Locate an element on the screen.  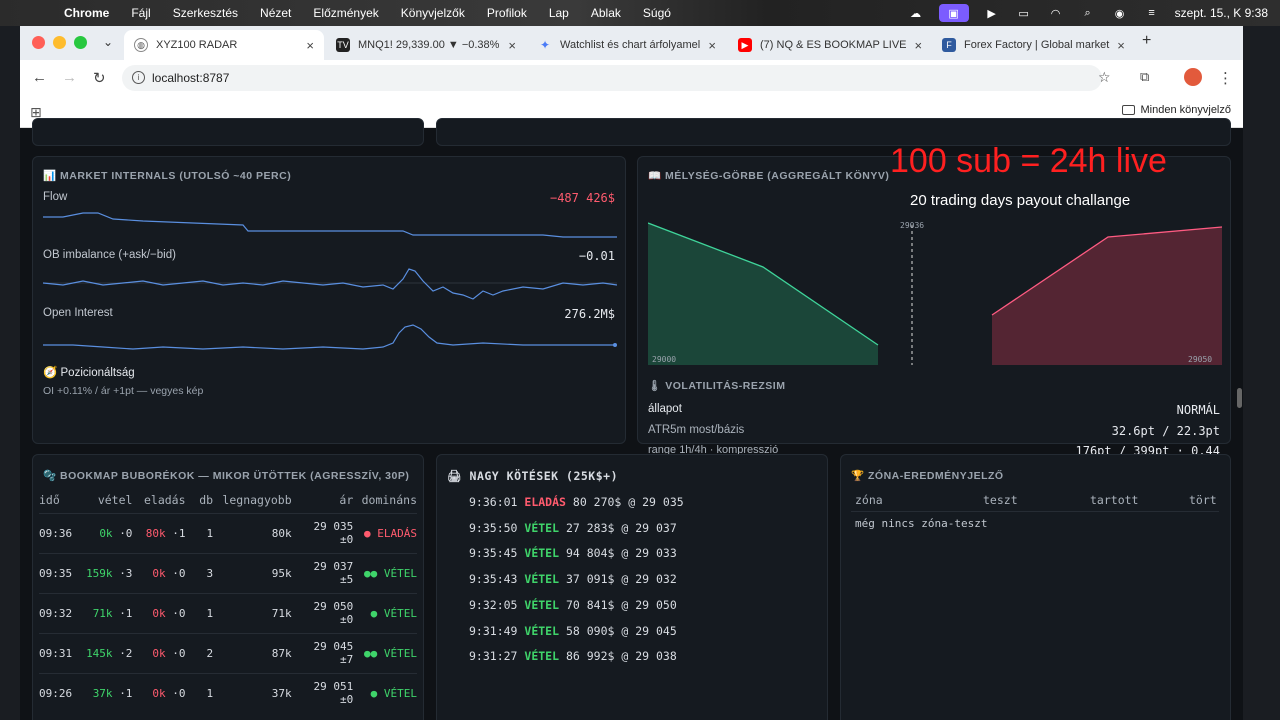
wifi-icon: ◠ is located at coordinates (1056, 13).